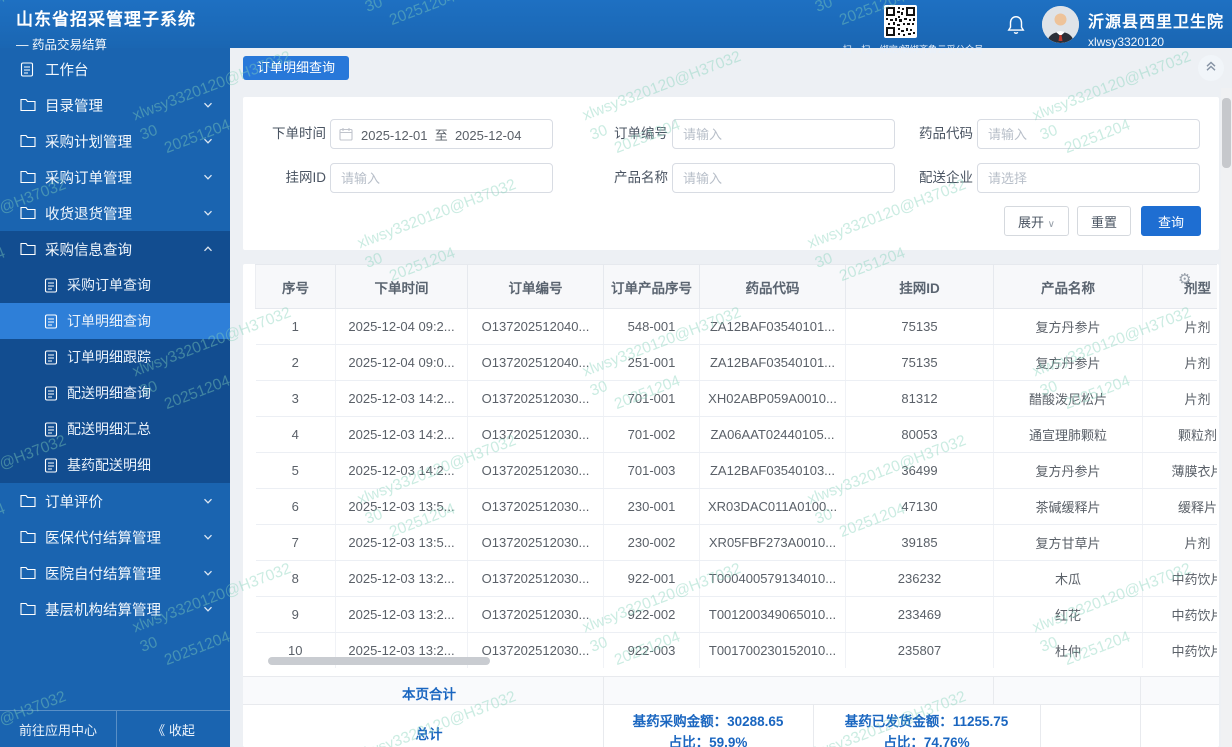 The width and height of the screenshot is (1232, 747). I want to click on horizontal-scrollbar, so click(379, 661).